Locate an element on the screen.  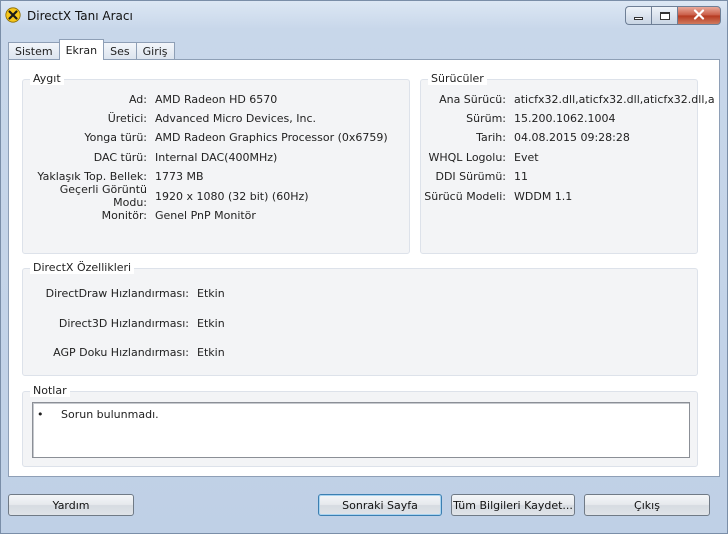
device-dac-type-label: DAC türü: is located at coordinates (120, 157).